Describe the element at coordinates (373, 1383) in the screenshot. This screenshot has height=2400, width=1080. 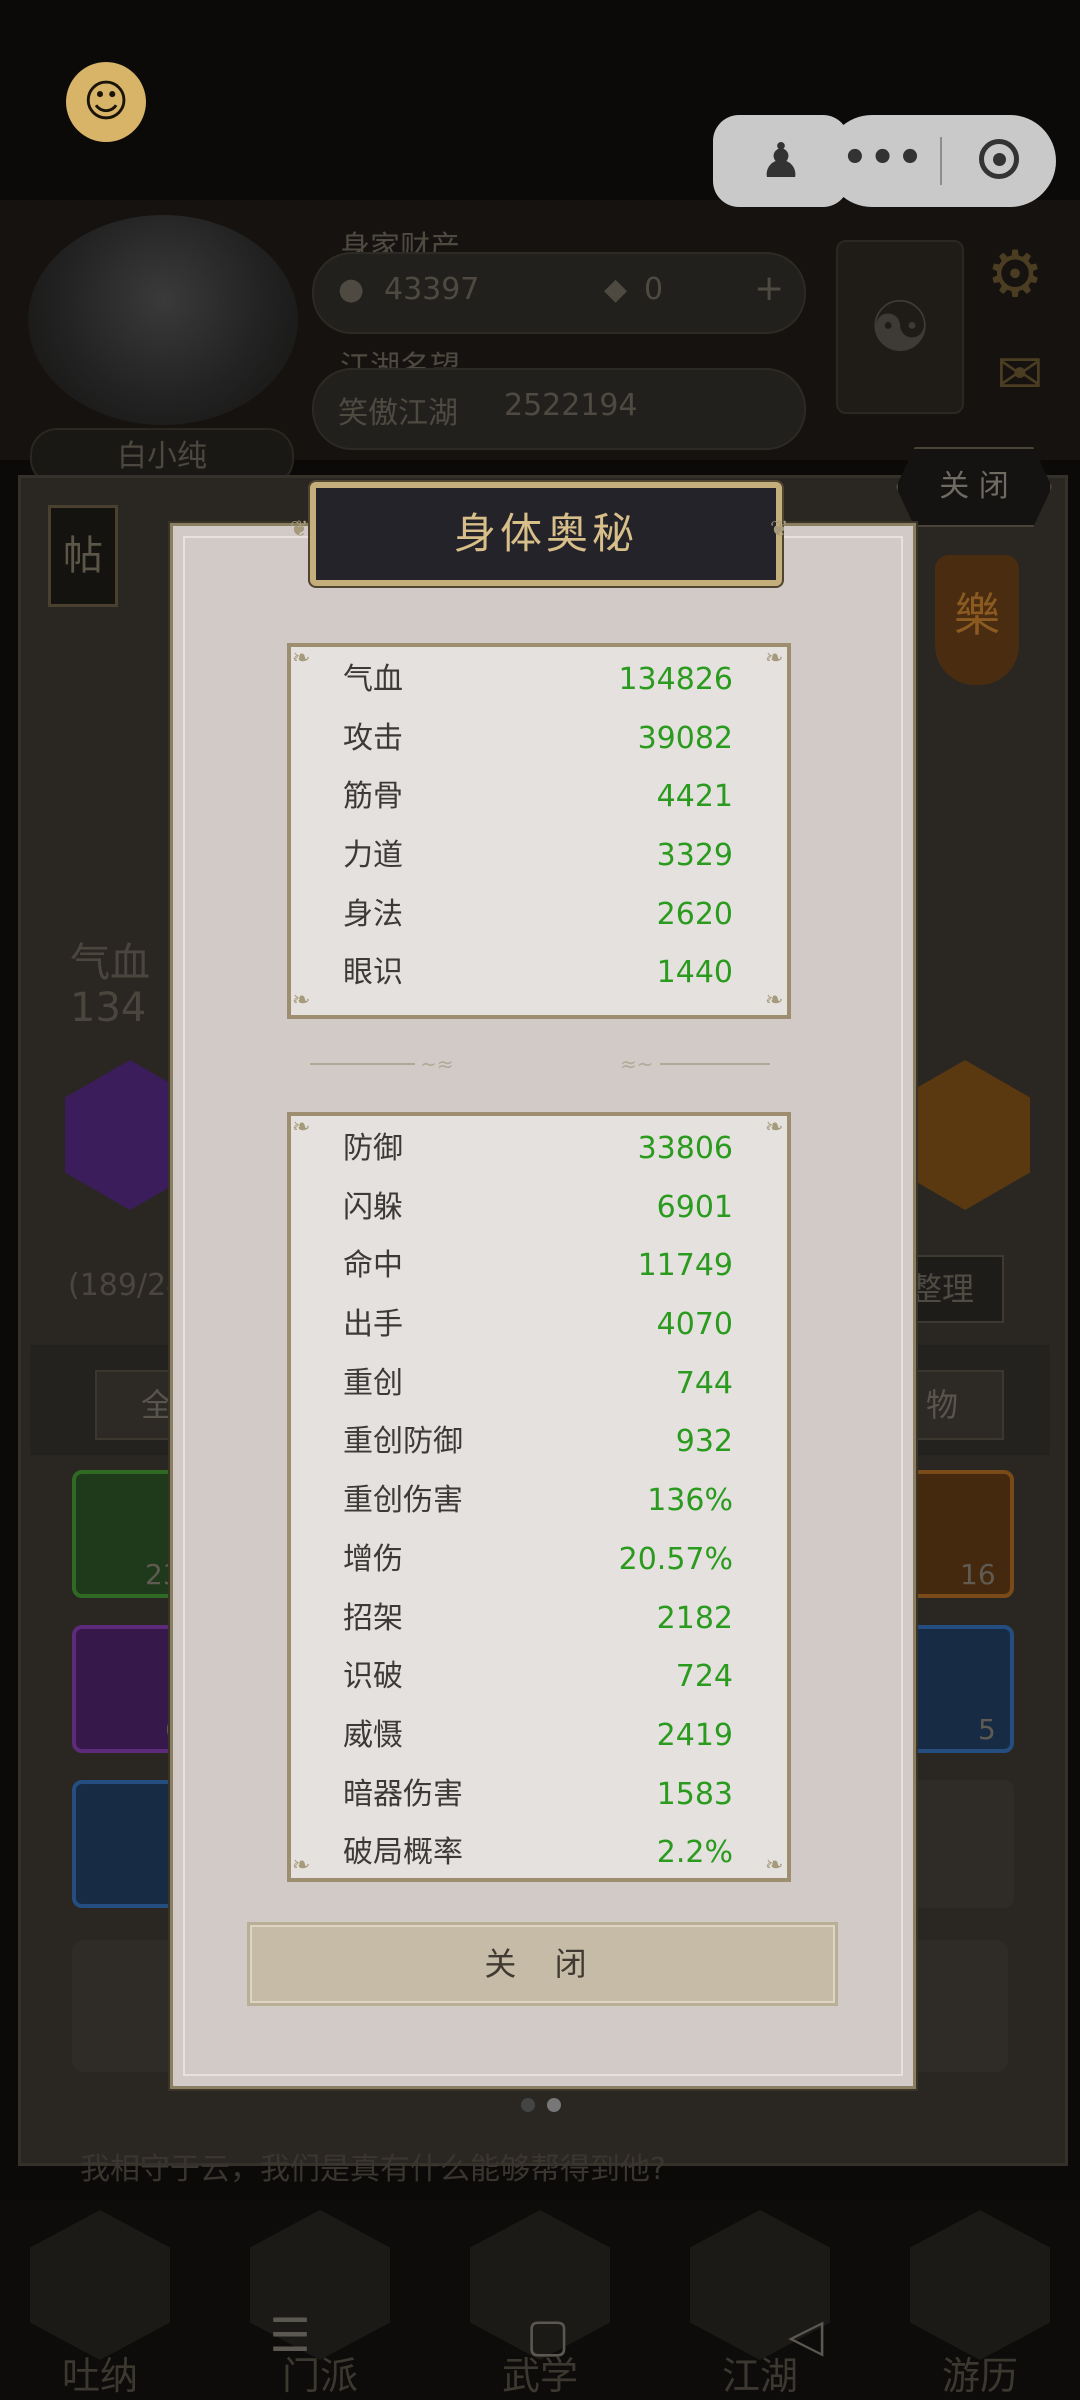
I see `stat-label: 重创` at that location.